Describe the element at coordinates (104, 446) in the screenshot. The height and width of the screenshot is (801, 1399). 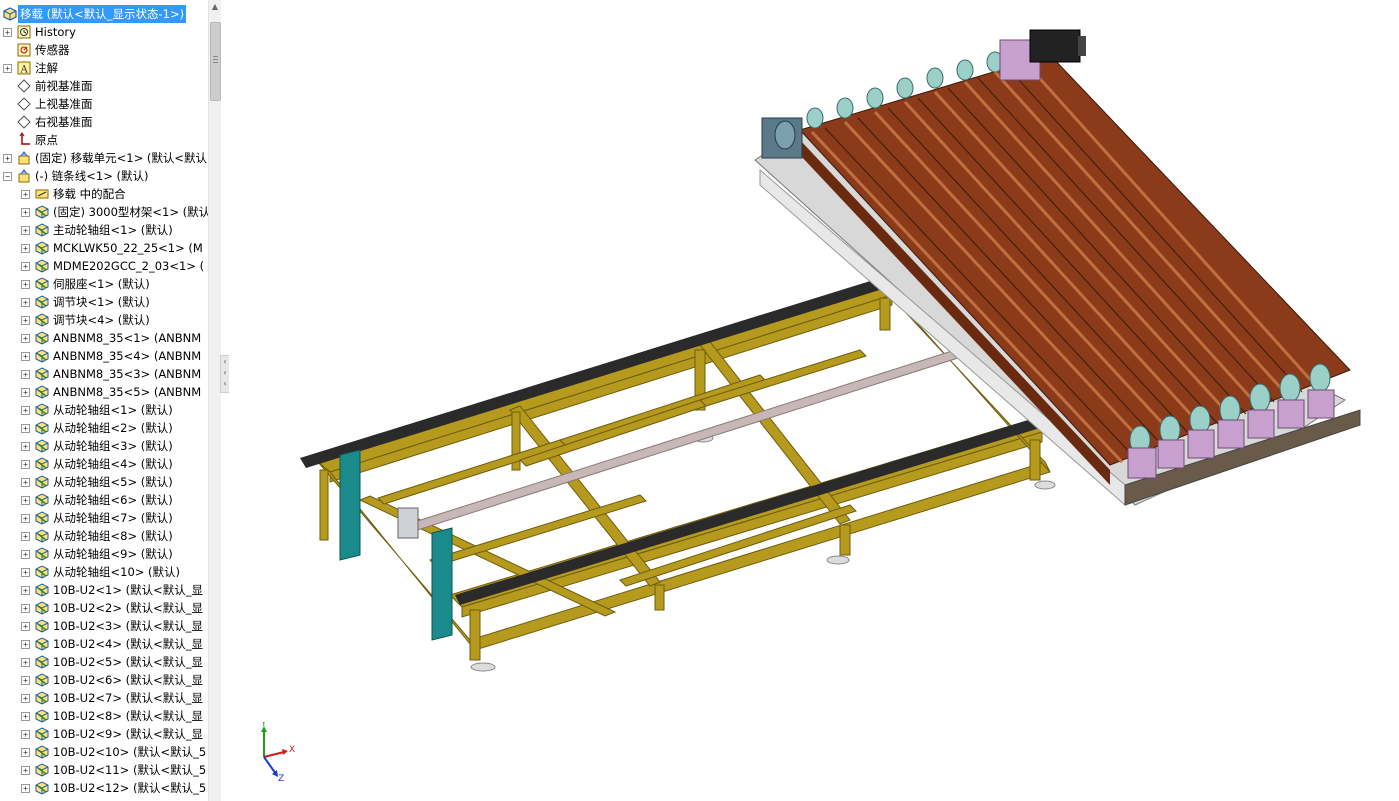
I see `tree-item: 从动轮轴组<3> (默认)` at that location.